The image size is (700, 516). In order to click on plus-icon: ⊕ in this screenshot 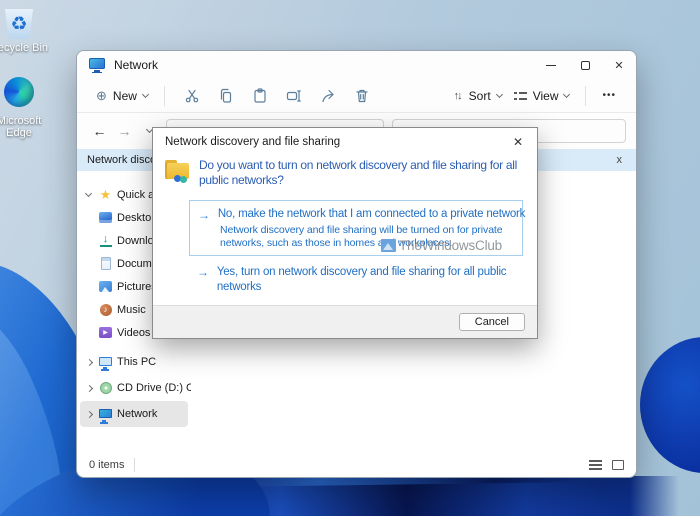, I will do `click(101, 95)`.